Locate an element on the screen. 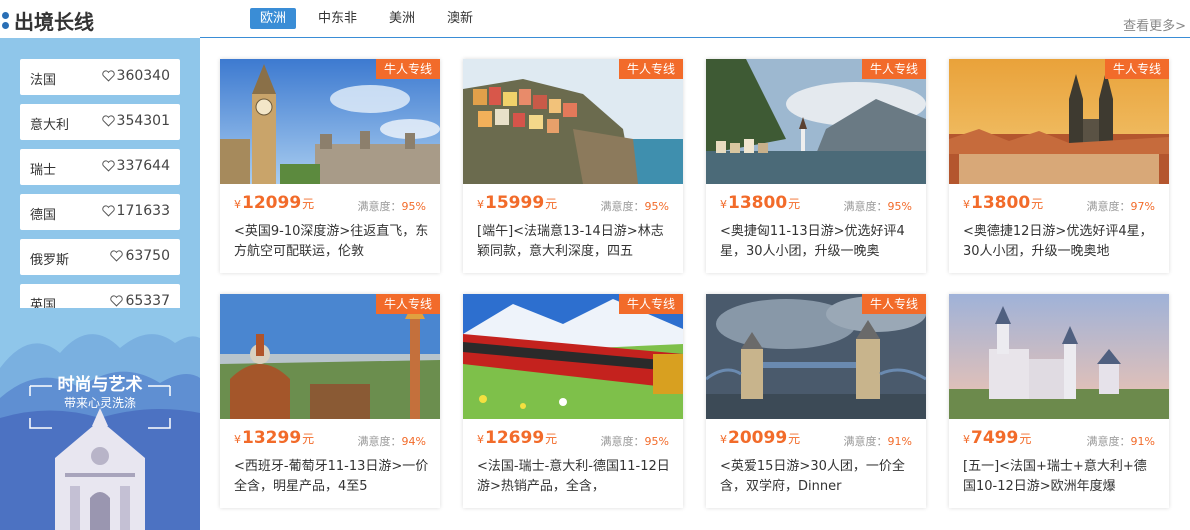  sidebar-item-likes: 337644 is located at coordinates (135, 166).